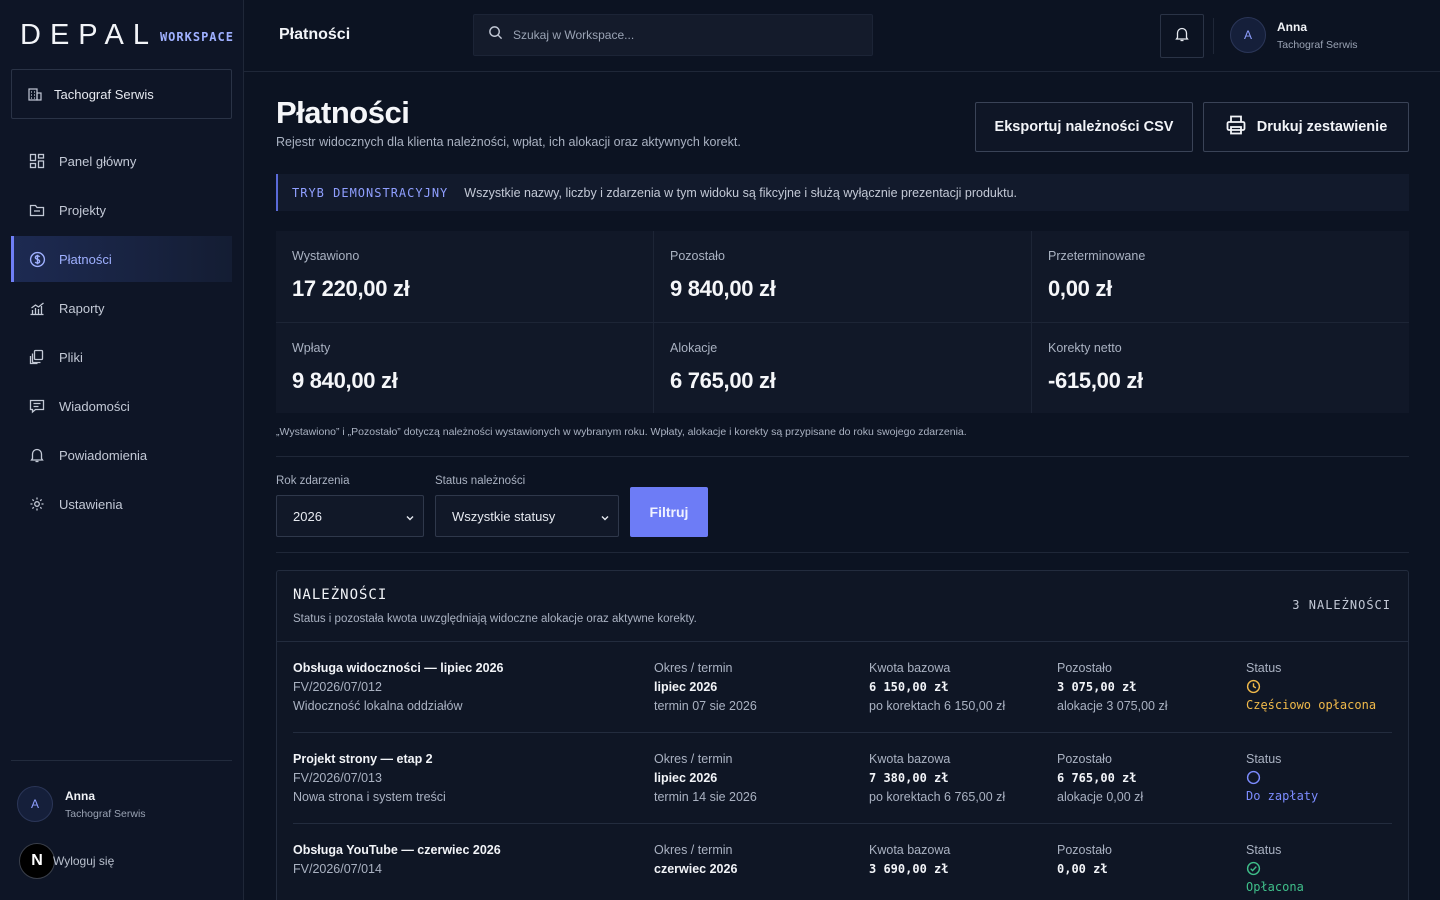  I want to click on sidebar-item-reports: Raporty, so click(121, 308).